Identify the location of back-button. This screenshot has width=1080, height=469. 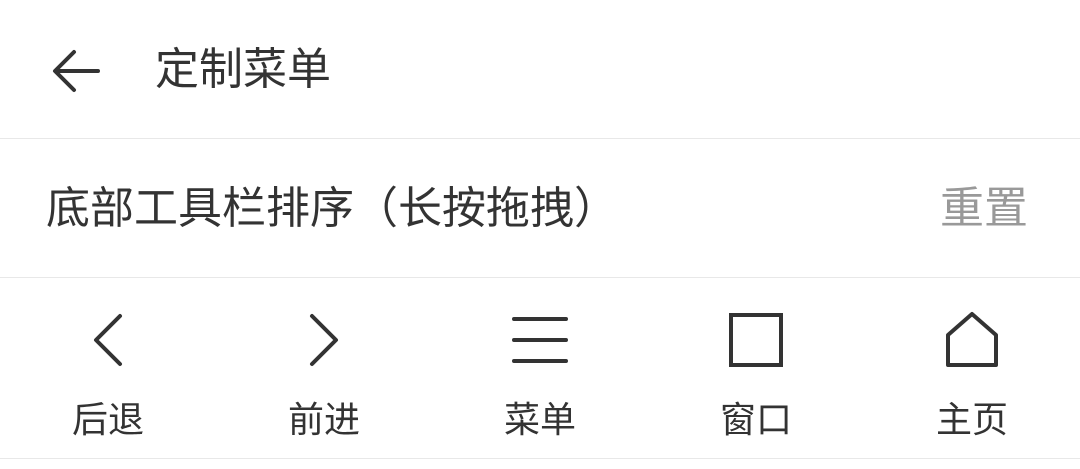
(76, 71).